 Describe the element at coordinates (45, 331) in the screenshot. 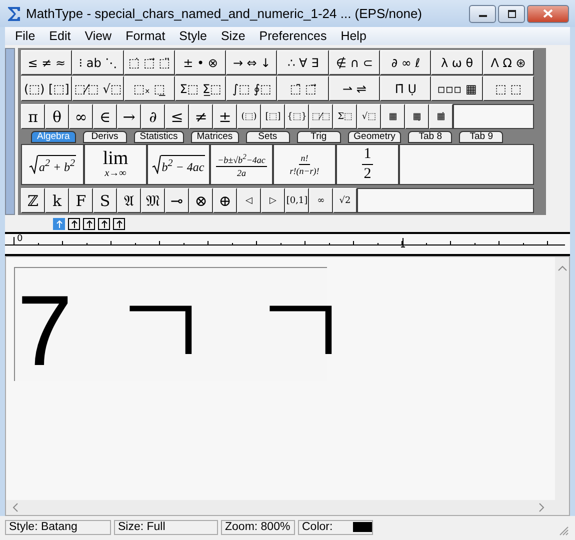

I see `equation-character: 7` at that location.